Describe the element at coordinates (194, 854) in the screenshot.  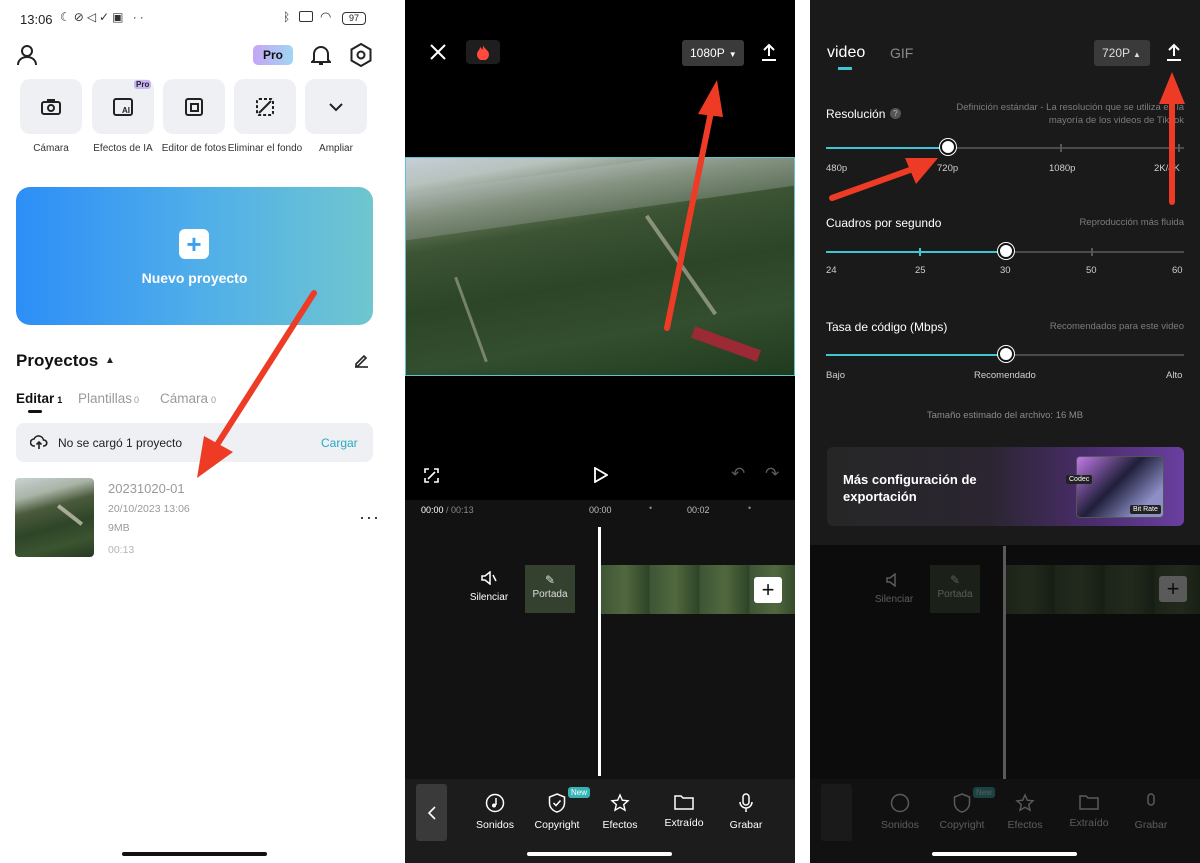
I see `home-indicator` at that location.